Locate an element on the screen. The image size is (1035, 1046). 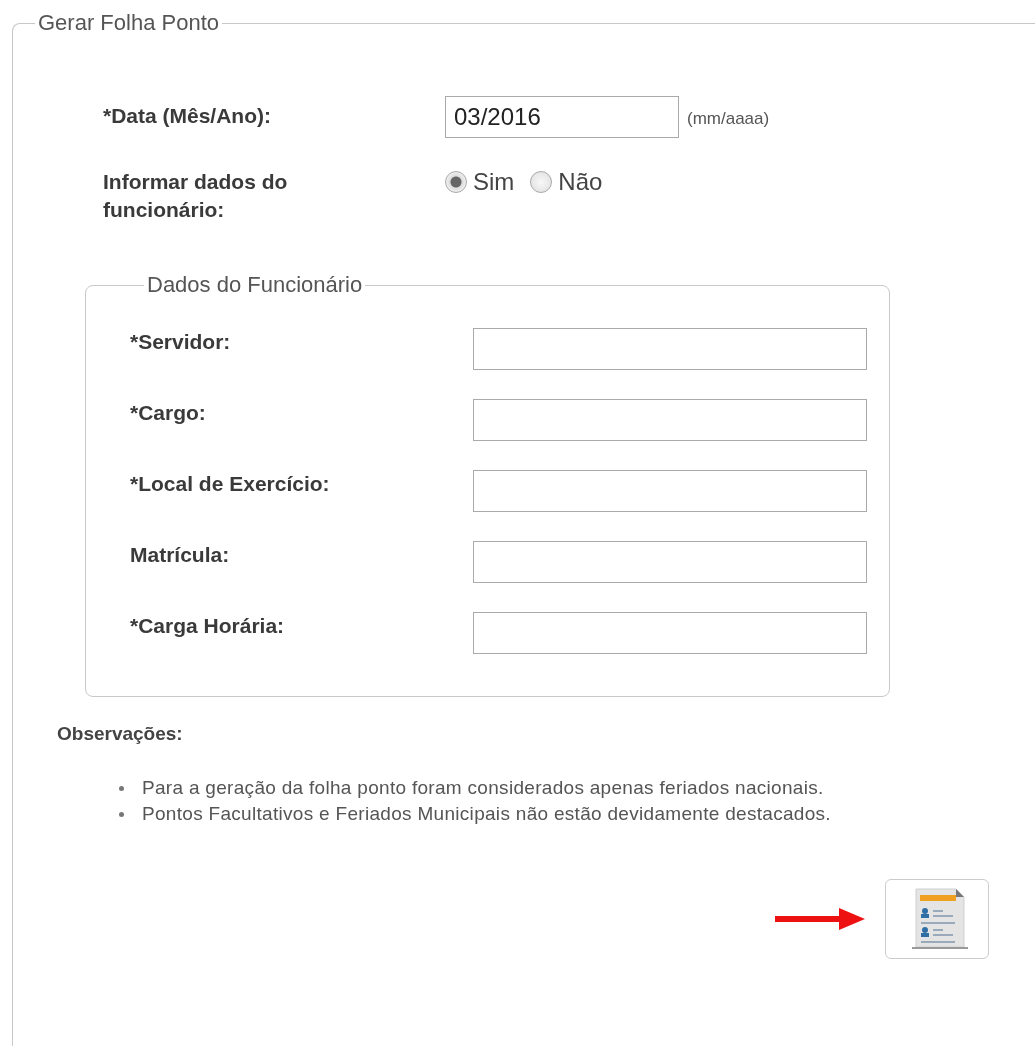
panel-title: Gerar Folha Ponto is located at coordinates (128, 23).